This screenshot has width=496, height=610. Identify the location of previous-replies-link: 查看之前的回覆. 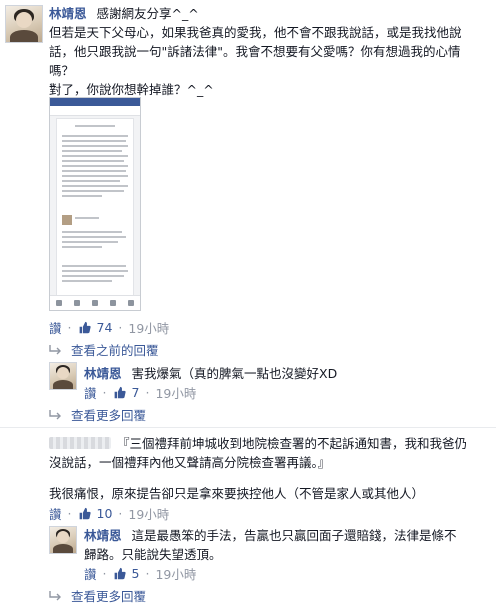
(104, 349).